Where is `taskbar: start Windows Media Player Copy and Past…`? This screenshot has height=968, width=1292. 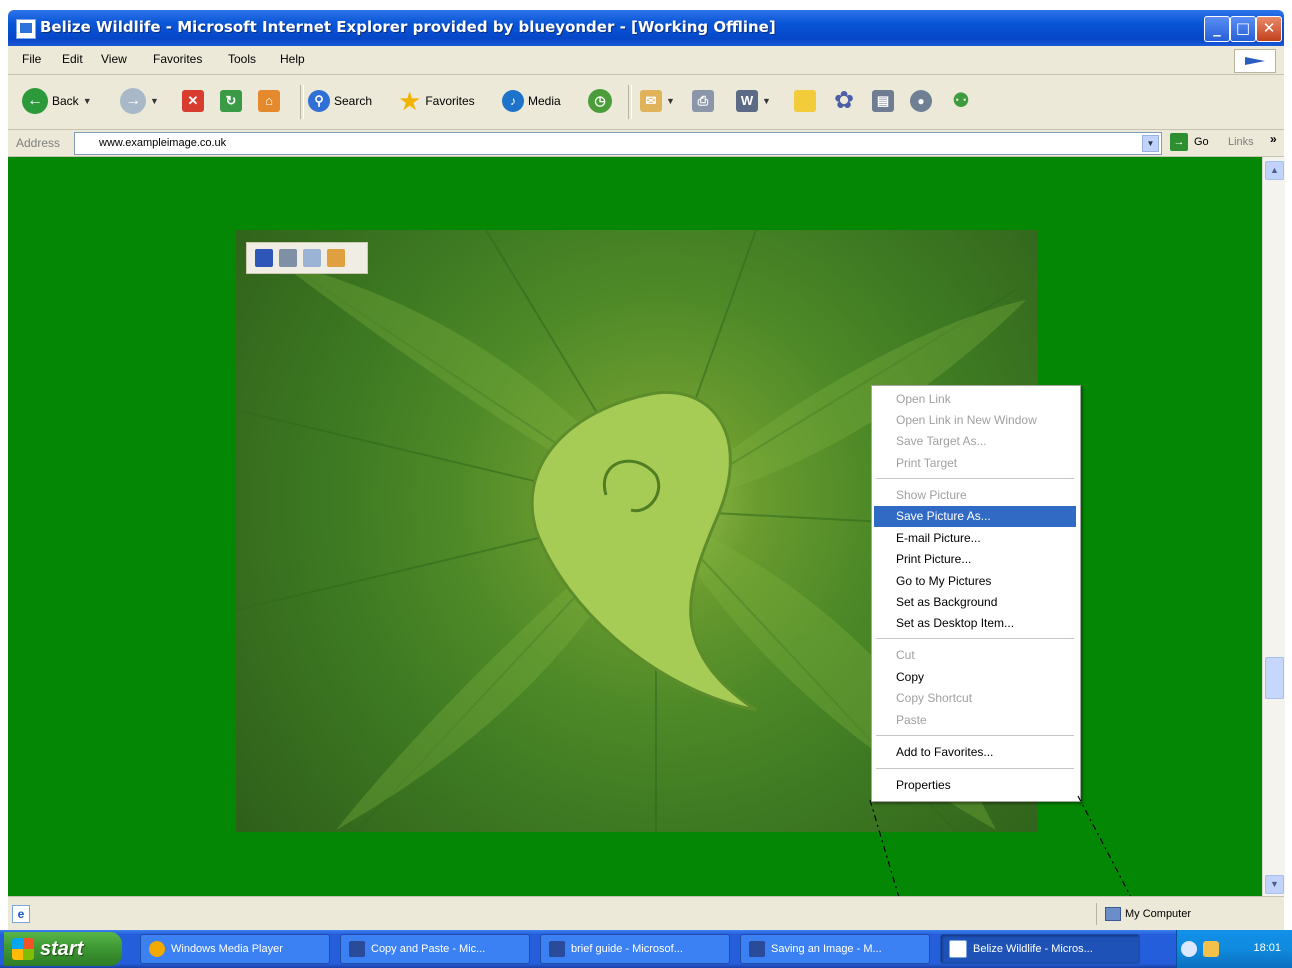 taskbar: start Windows Media Player Copy and Past… is located at coordinates (646, 949).